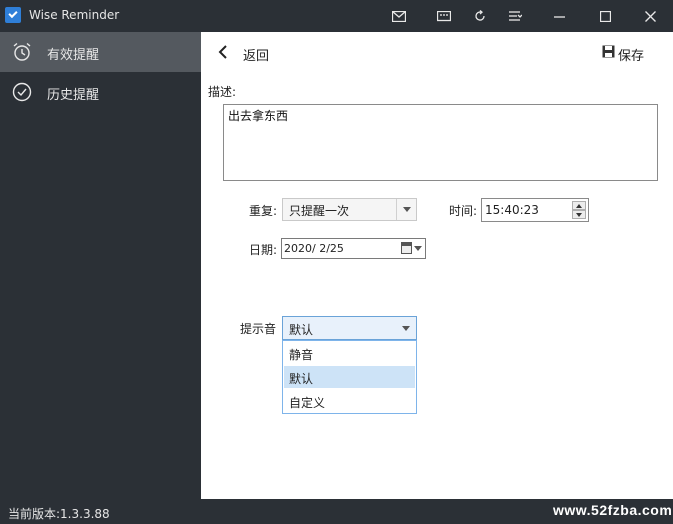 The width and height of the screenshot is (673, 524). I want to click on minimize-icon, so click(559, 16).